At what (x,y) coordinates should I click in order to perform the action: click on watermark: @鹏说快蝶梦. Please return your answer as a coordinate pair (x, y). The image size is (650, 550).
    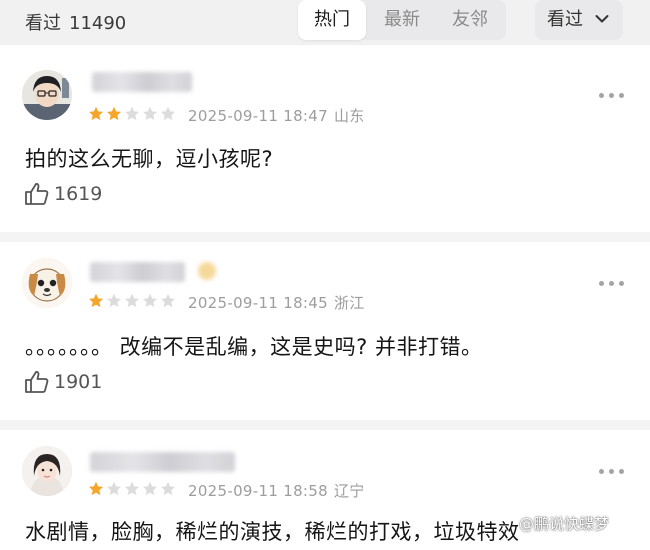
    Looking at the image, I should click on (564, 524).